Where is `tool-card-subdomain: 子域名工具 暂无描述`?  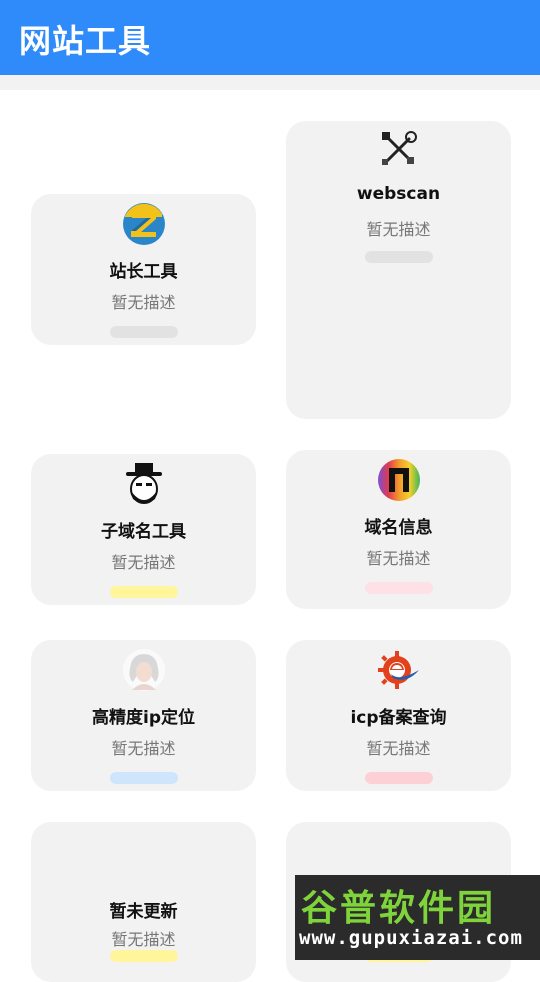 tool-card-subdomain: 子域名工具 暂无描述 is located at coordinates (143, 529).